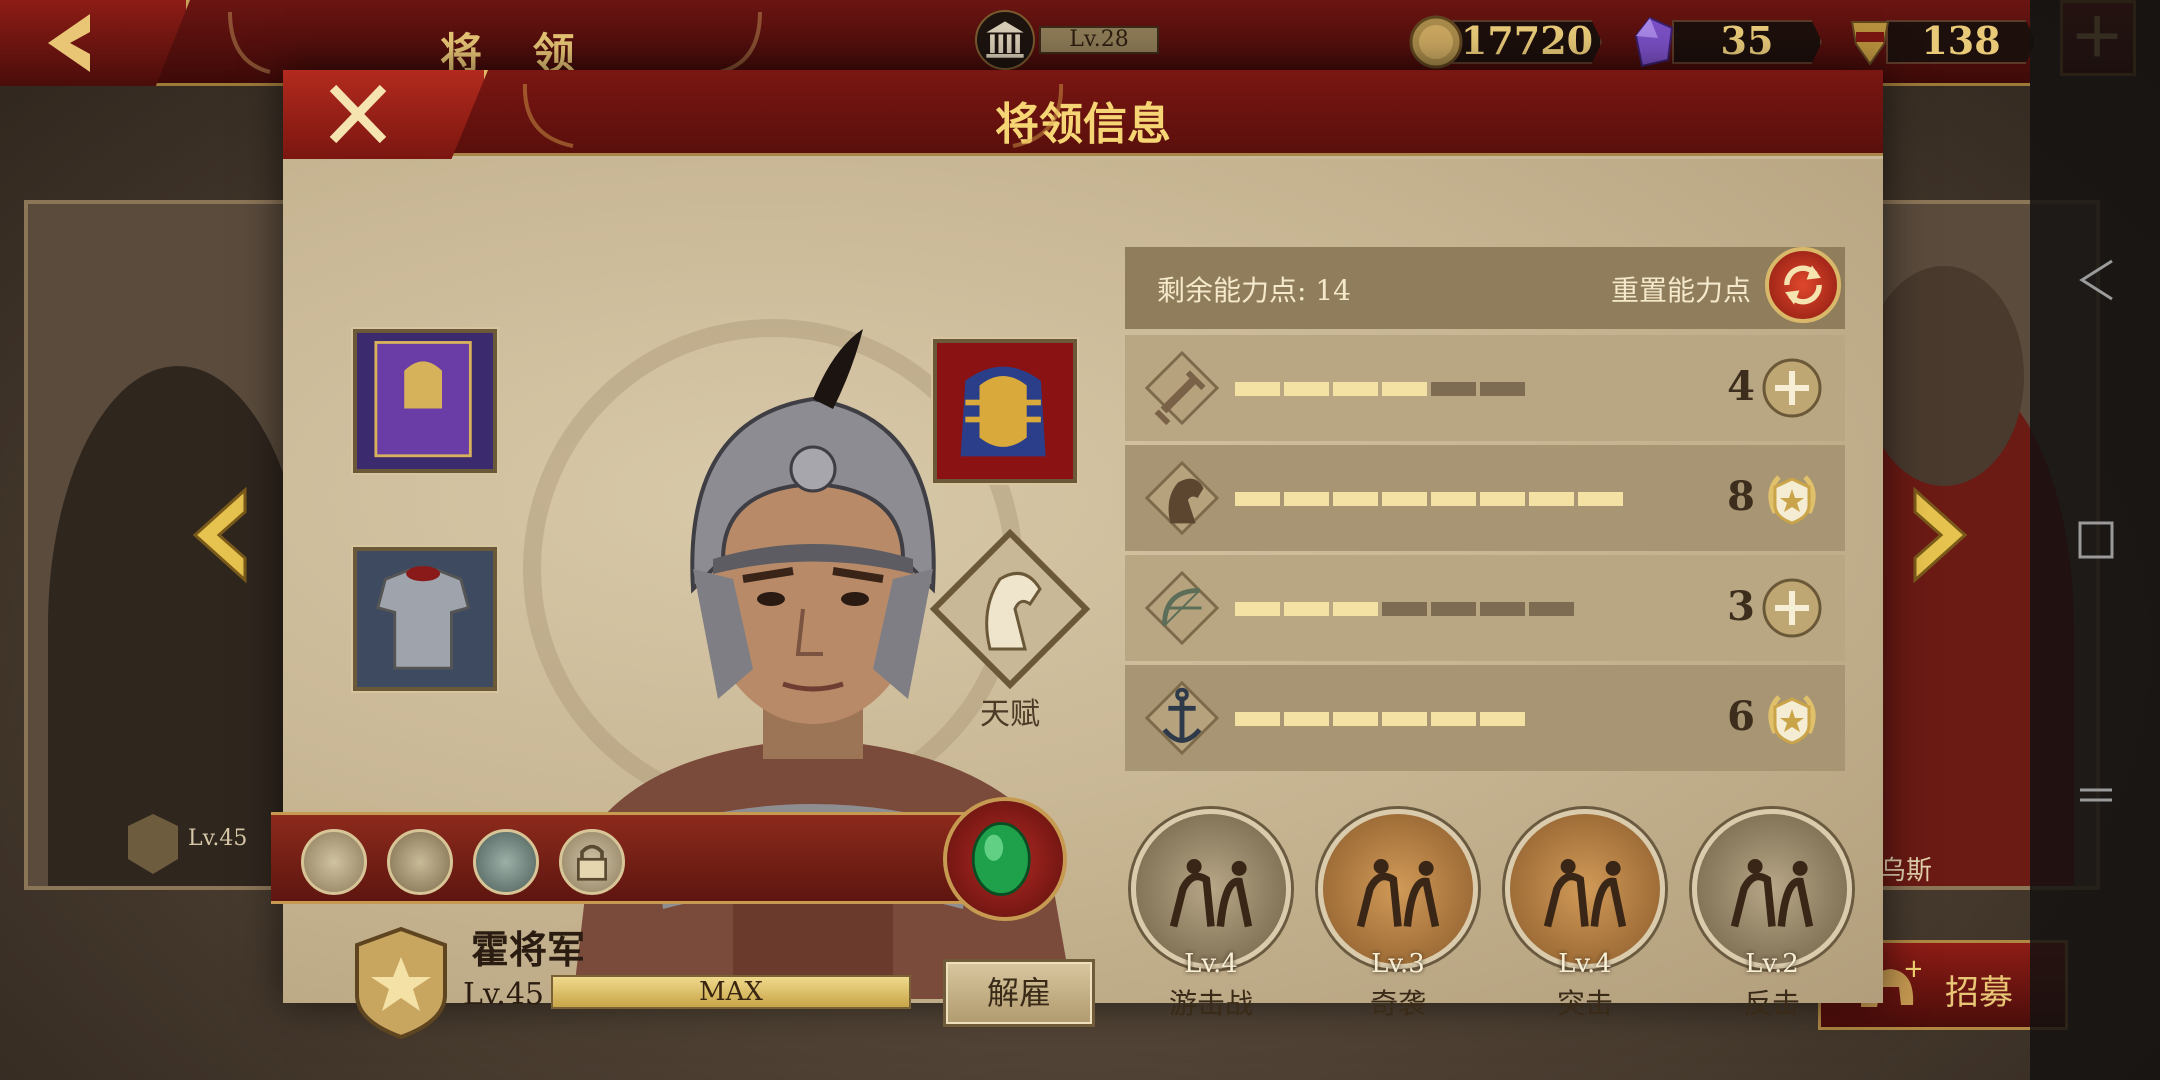  Describe the element at coordinates (1961, 40) in the screenshot. I see `honor-value: 138` at that location.